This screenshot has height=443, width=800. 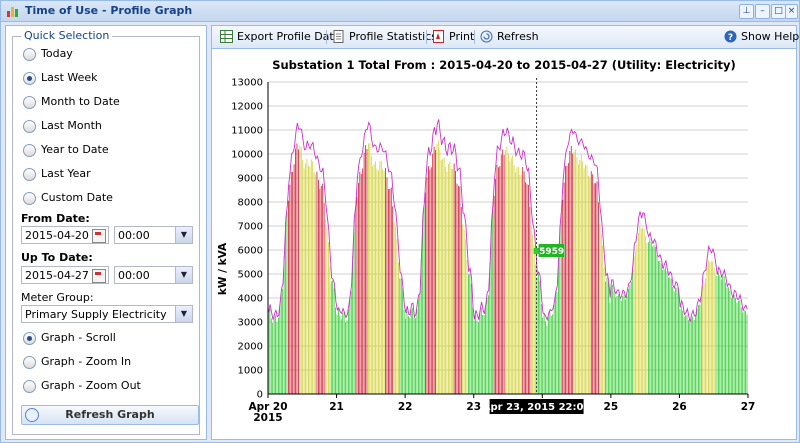 What do you see at coordinates (12, 12) in the screenshot?
I see `bar-chart-icon` at bounding box center [12, 12].